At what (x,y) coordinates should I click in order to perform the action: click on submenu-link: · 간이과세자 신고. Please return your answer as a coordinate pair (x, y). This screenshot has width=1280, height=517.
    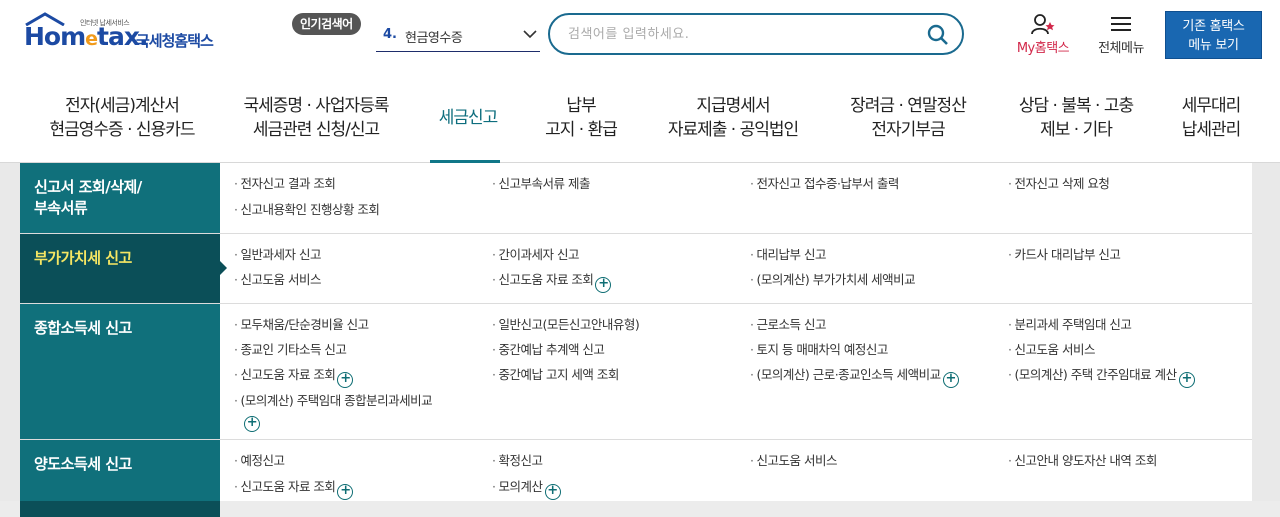
    Looking at the image, I should click on (535, 255).